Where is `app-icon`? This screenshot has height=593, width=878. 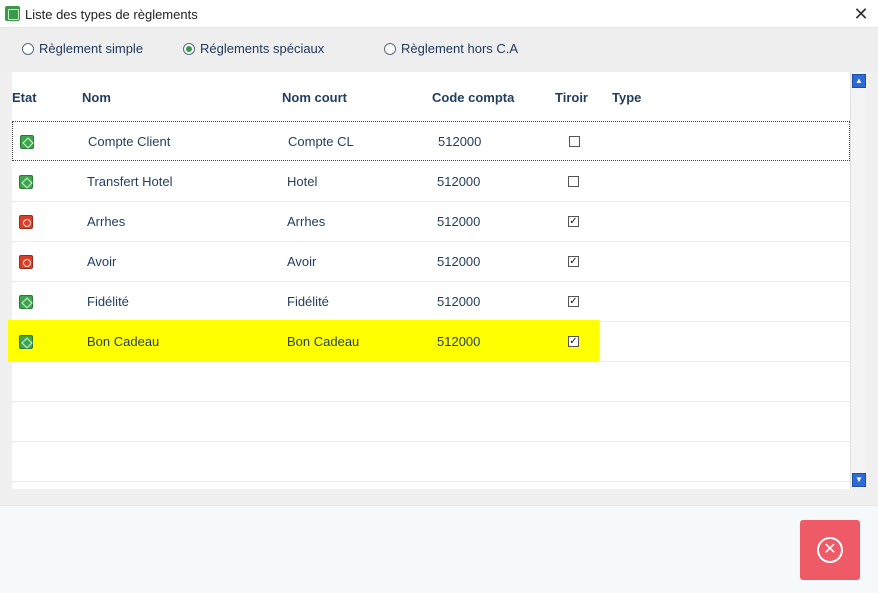
app-icon is located at coordinates (12, 13).